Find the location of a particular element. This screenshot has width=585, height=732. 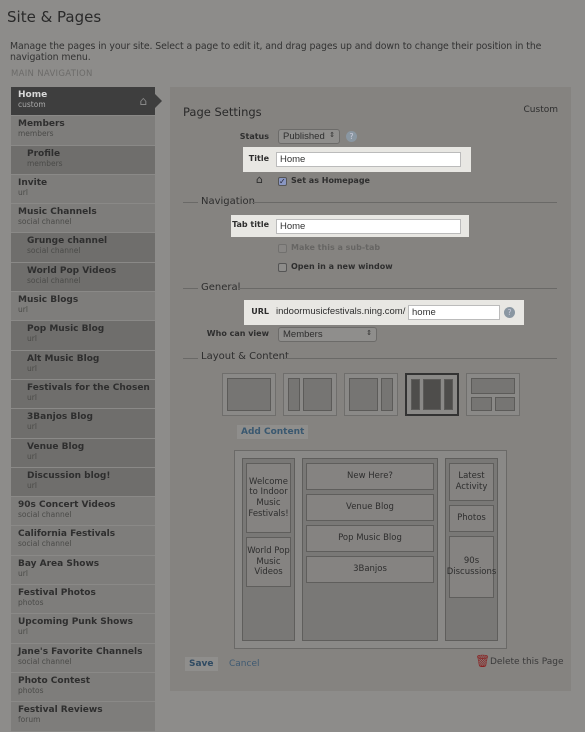

sidebar-item-name: Discussion blog! is located at coordinates (69, 475).